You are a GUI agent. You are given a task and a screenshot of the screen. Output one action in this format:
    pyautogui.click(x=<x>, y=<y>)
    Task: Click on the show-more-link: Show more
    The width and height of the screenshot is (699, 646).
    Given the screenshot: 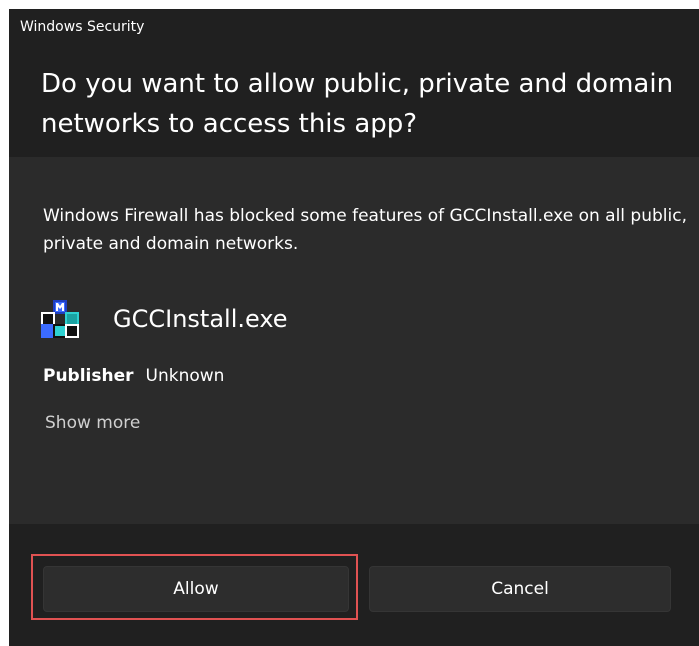 What is the action you would take?
    pyautogui.click(x=92, y=423)
    